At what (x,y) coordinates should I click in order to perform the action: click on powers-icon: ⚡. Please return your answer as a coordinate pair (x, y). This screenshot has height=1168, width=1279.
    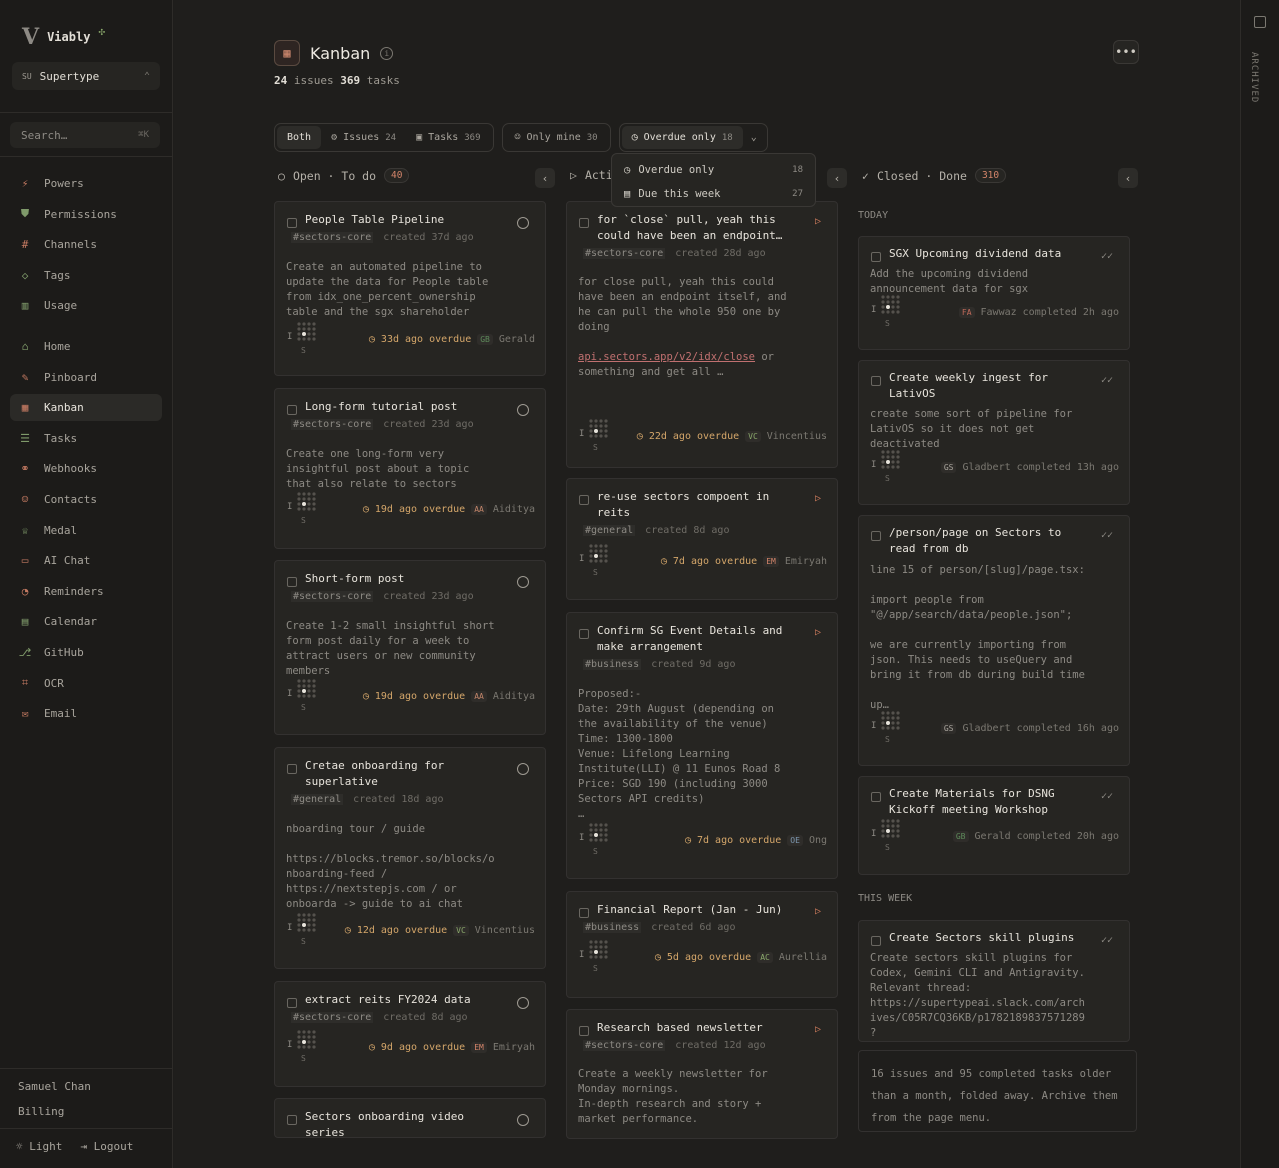
    Looking at the image, I should click on (25, 183).